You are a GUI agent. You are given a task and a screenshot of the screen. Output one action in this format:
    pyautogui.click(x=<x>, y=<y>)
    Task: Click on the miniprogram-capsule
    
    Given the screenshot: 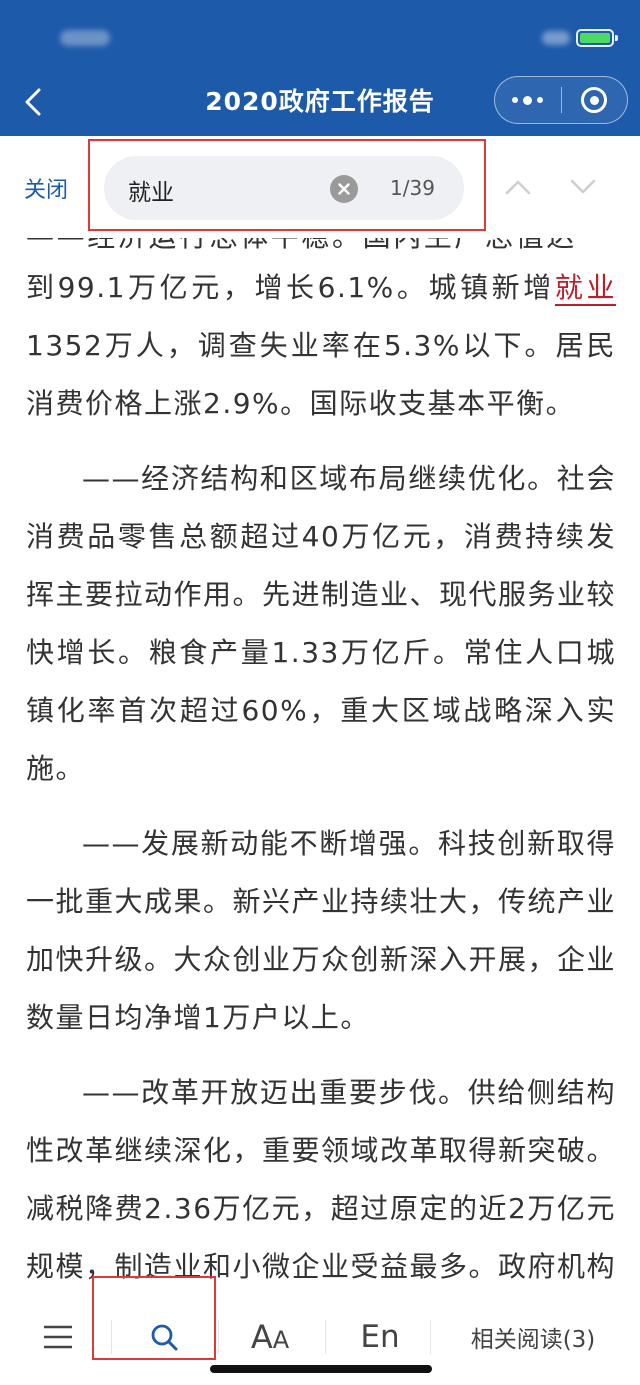 What is the action you would take?
    pyautogui.click(x=561, y=100)
    